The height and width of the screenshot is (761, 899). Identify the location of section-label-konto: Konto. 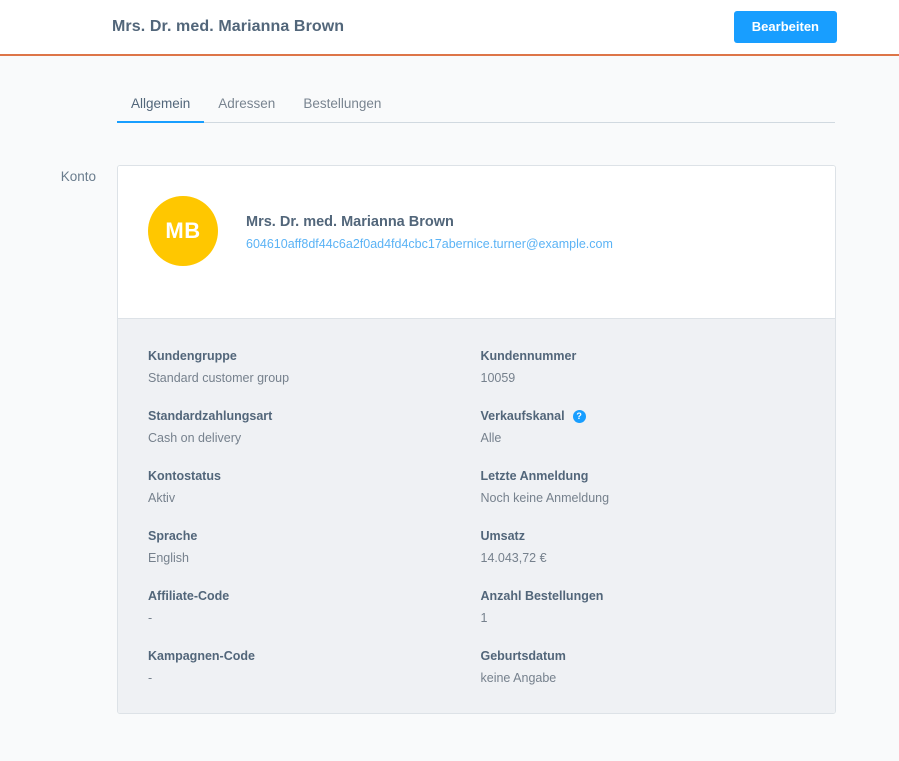
(78, 176).